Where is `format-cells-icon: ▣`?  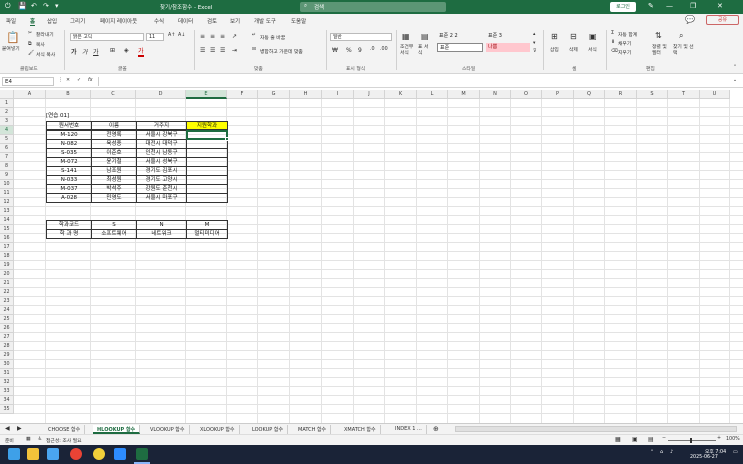 format-cells-icon: ▣ is located at coordinates (593, 36).